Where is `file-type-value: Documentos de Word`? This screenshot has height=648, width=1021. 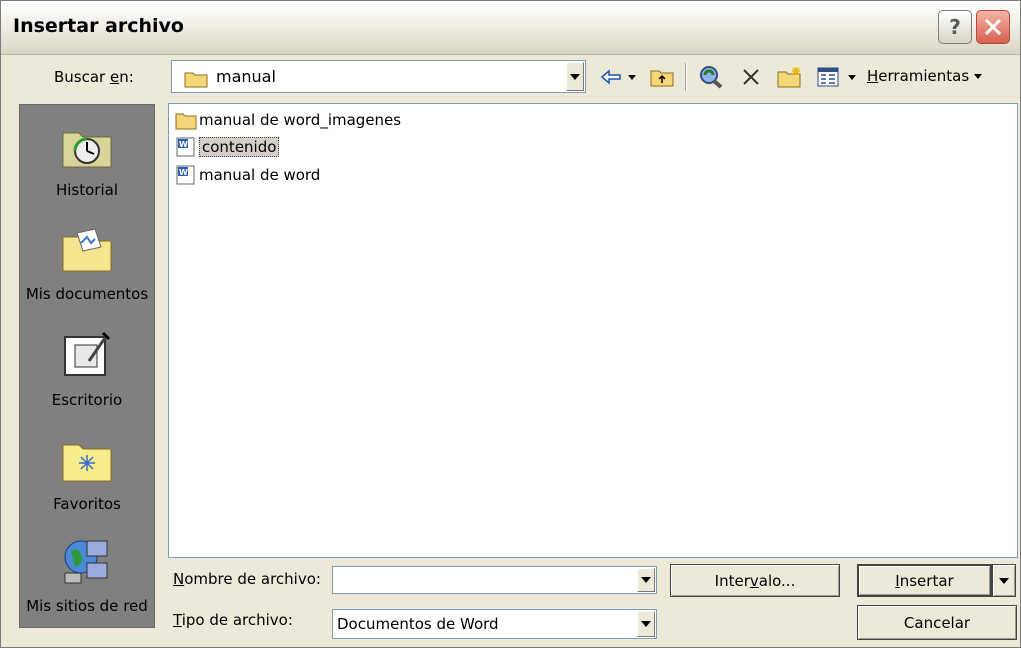 file-type-value: Documentos de Word is located at coordinates (418, 624).